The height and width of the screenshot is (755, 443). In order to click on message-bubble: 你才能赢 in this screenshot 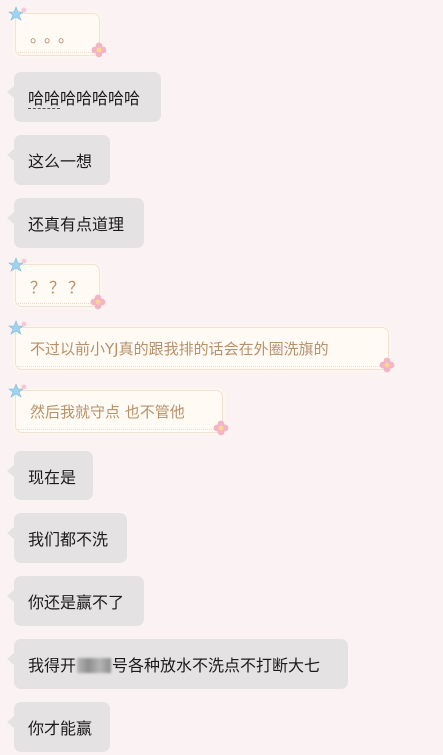, I will do `click(58, 727)`.